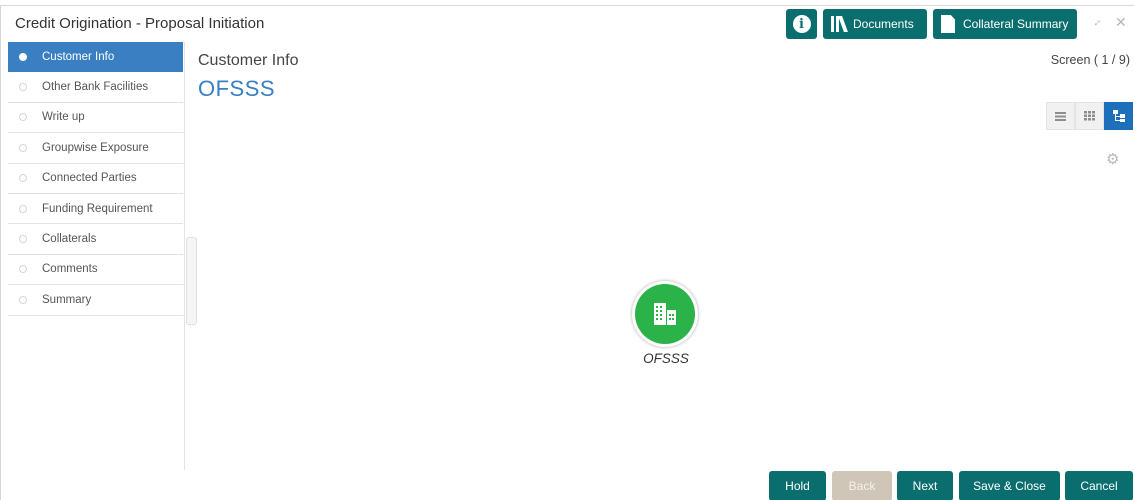 Image resolution: width=1134 pixels, height=500 pixels. I want to click on documents-button: Documents, so click(875, 24).